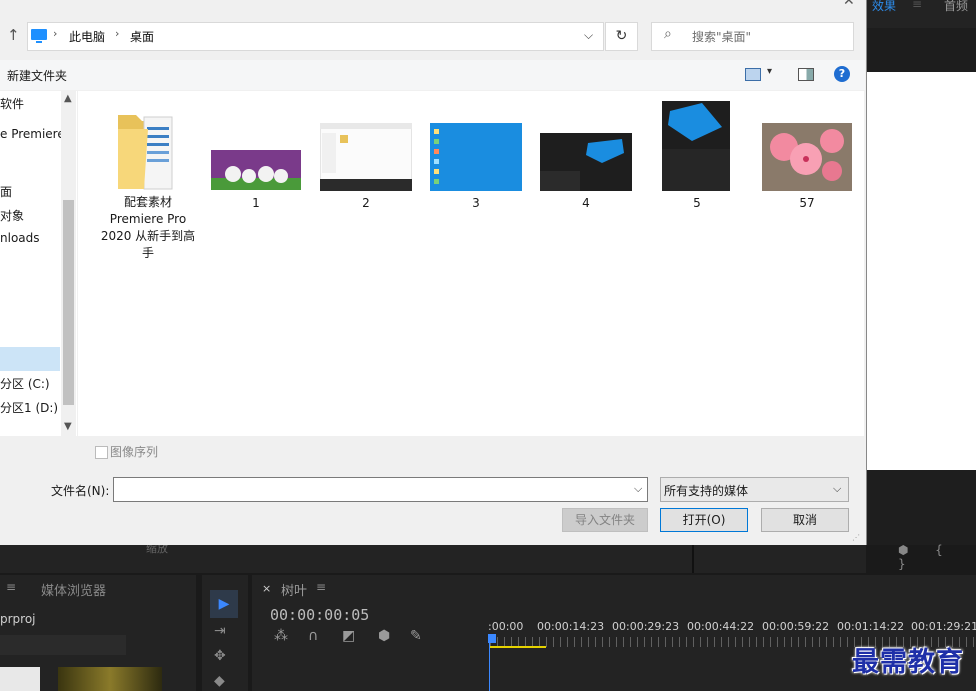  I want to click on chevron-down-icon: ▾, so click(769, 71).